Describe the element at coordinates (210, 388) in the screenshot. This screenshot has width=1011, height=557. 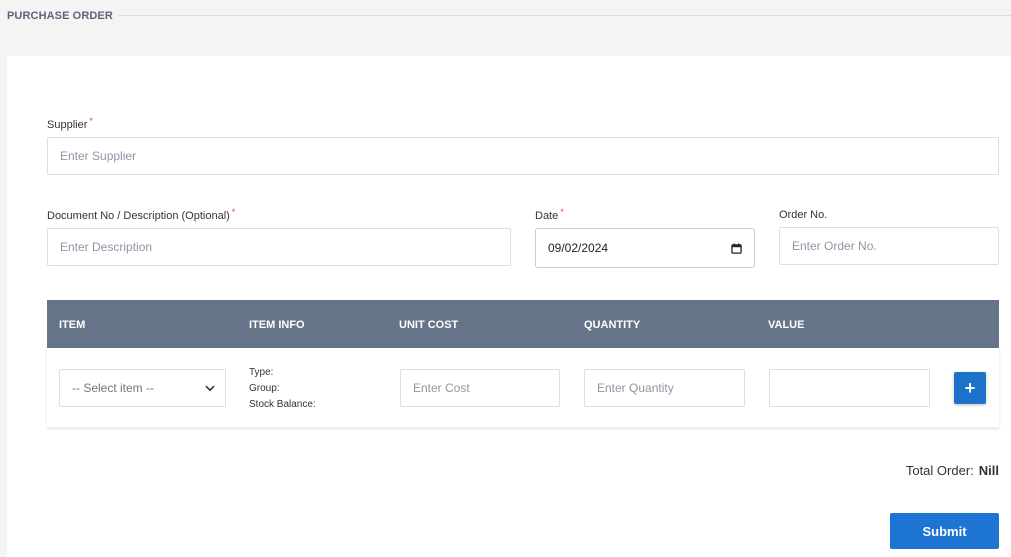
I see `chevron-down-icon` at that location.